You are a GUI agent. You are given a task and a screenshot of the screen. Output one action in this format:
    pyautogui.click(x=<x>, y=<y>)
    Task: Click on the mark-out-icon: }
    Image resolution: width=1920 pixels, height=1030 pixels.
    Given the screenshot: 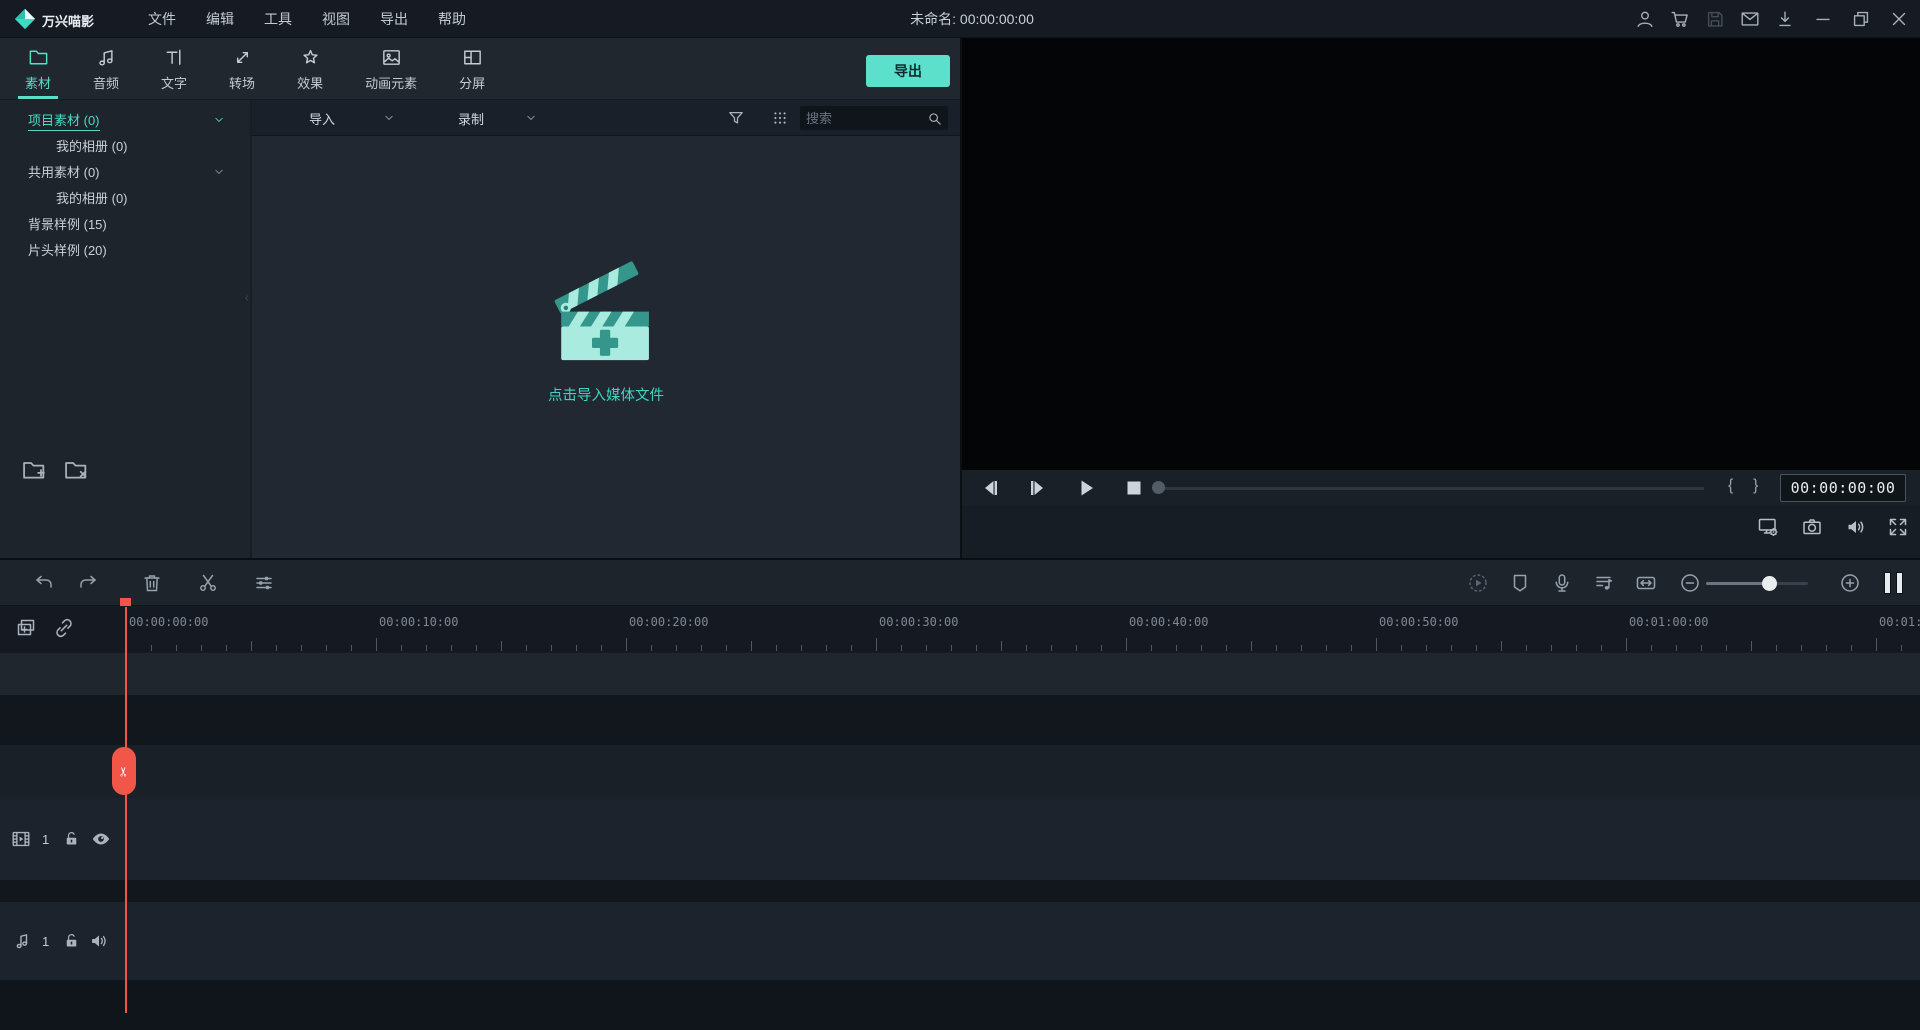 What is the action you would take?
    pyautogui.click(x=1755, y=486)
    